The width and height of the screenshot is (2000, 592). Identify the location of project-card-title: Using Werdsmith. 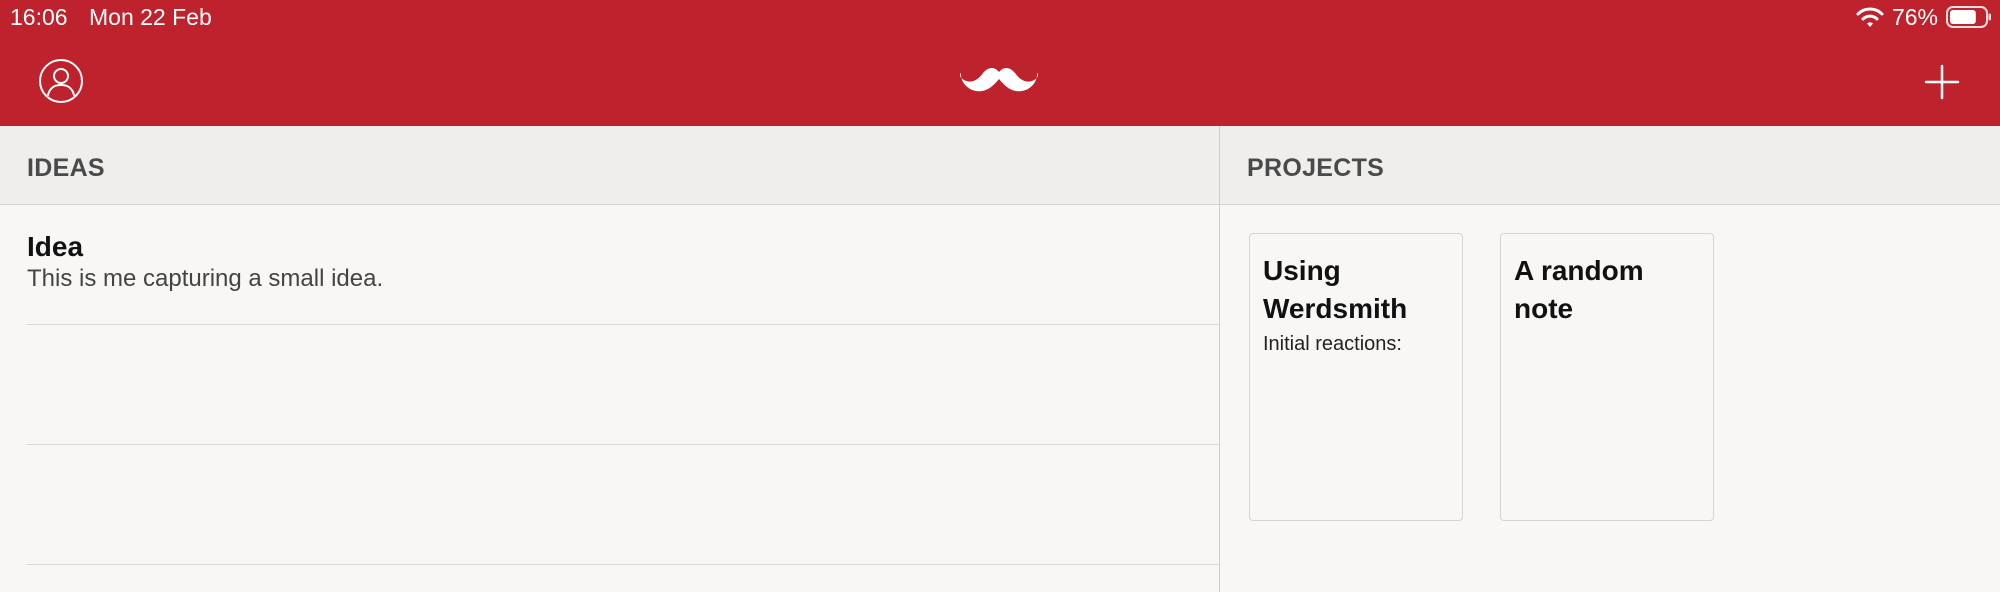
(1335, 289).